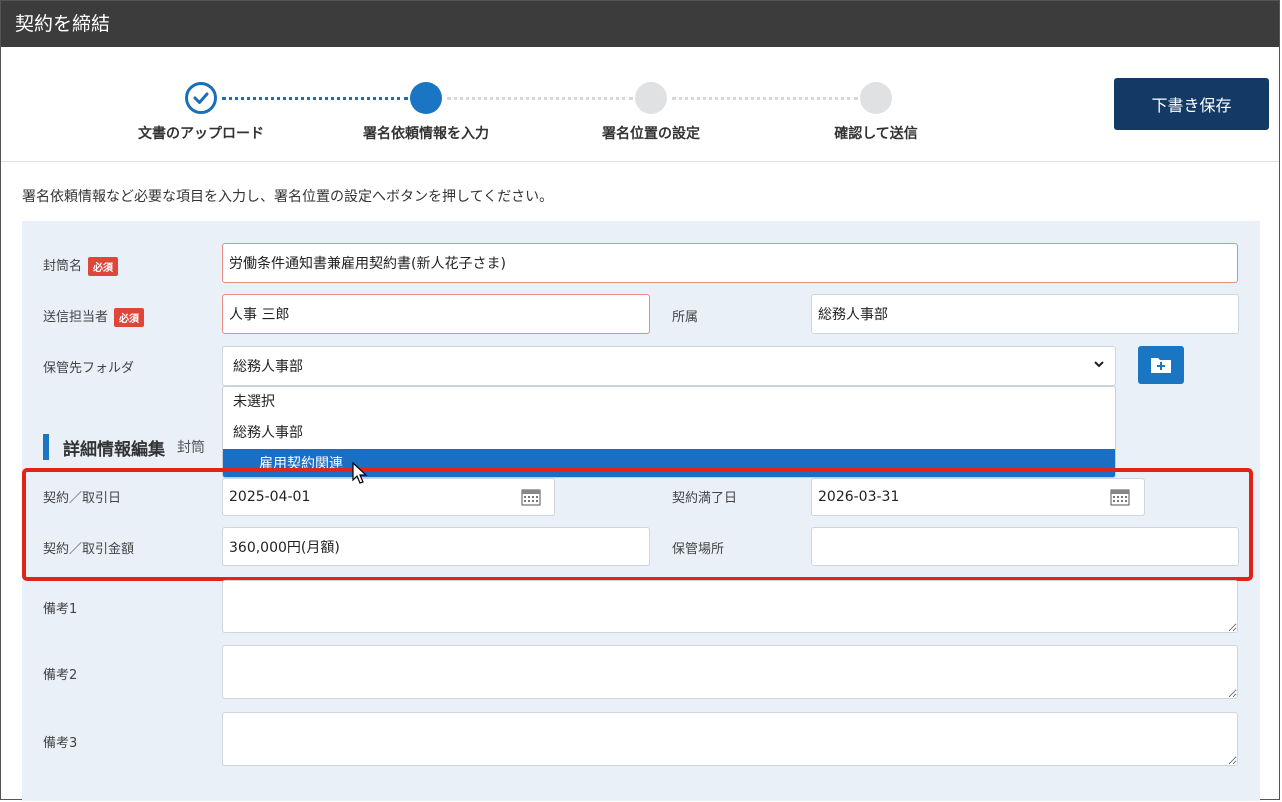 This screenshot has width=1282, height=802. I want to click on details-section-subtitle: 封筒, so click(191, 448).